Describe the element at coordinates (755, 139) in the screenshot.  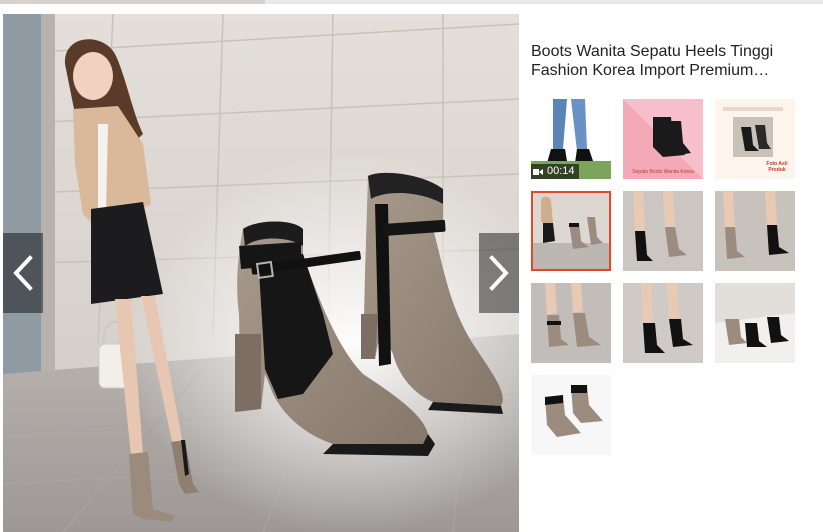
I see `thumbnail-3: Foto Asli Produk` at that location.